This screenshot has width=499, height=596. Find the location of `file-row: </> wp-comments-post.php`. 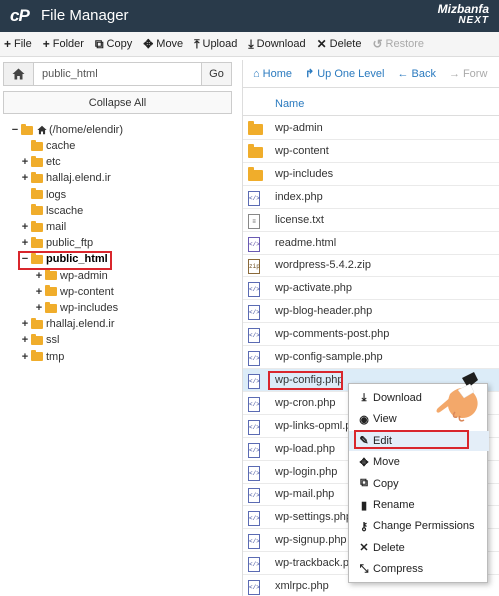

file-row: </> wp-comments-post.php is located at coordinates (371, 335).